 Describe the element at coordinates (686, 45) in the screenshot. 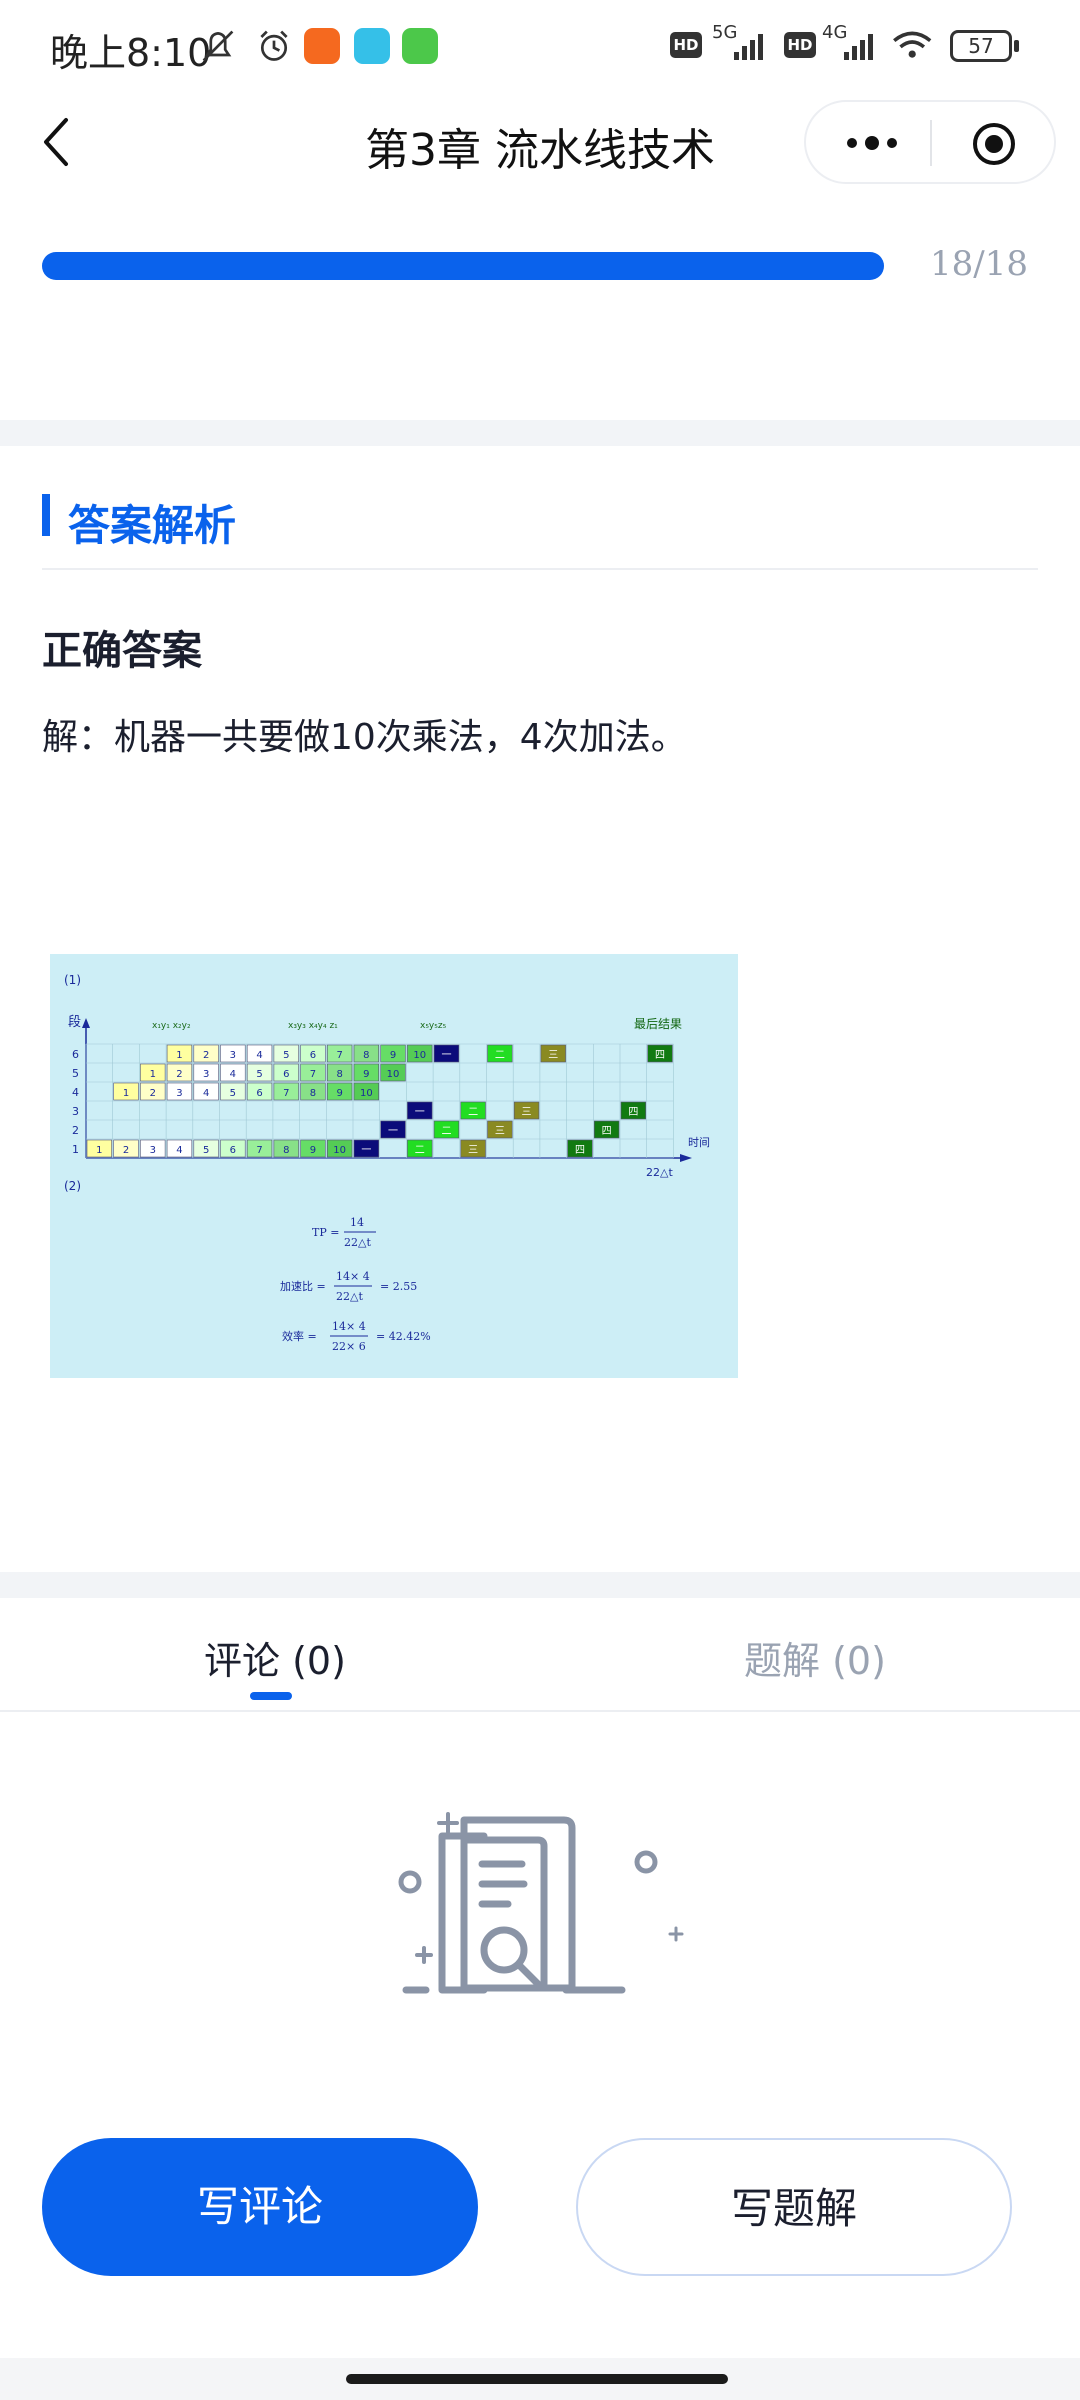

I see `hd-badge-1: HD` at that location.